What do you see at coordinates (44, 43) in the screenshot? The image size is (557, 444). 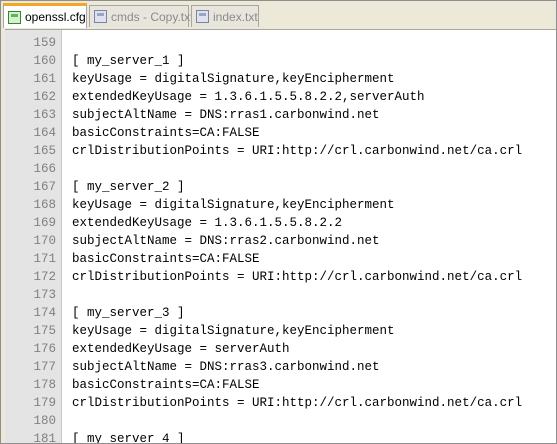 I see `line-number: 159` at bounding box center [44, 43].